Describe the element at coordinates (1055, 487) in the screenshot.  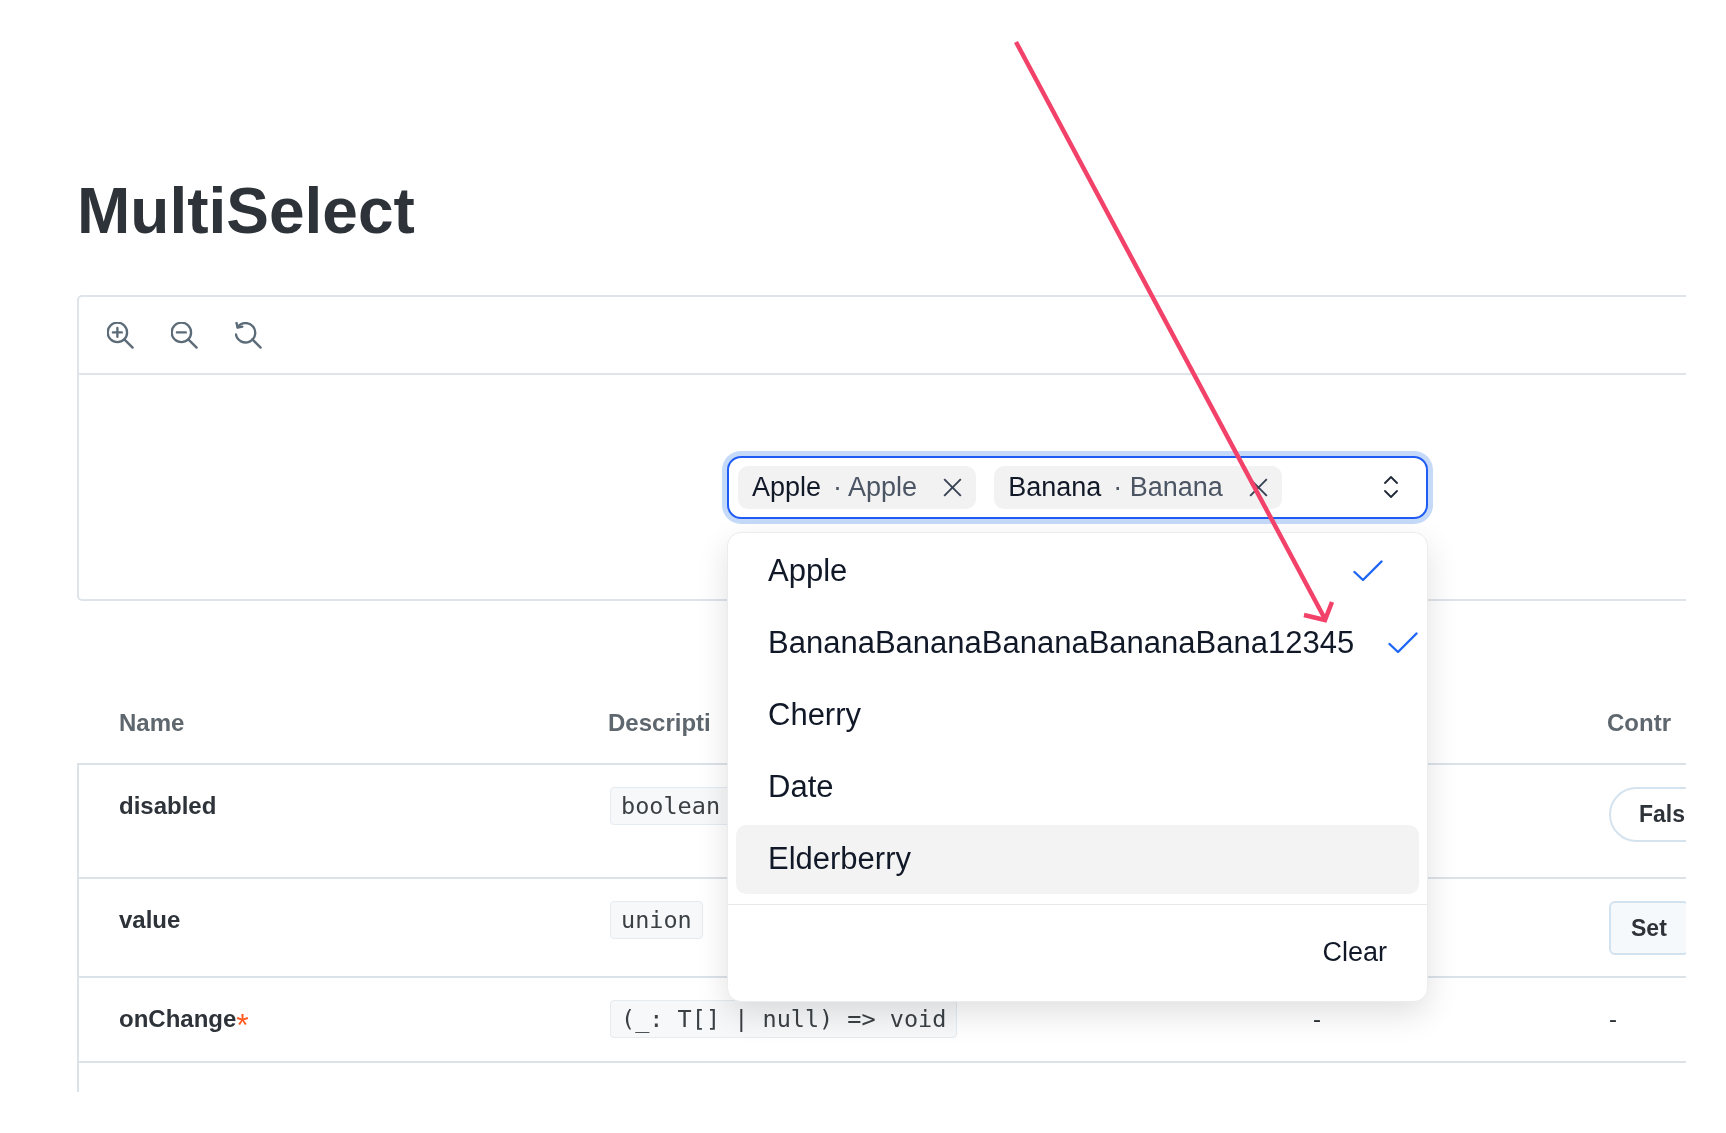
I see `tag-label: Banana` at that location.